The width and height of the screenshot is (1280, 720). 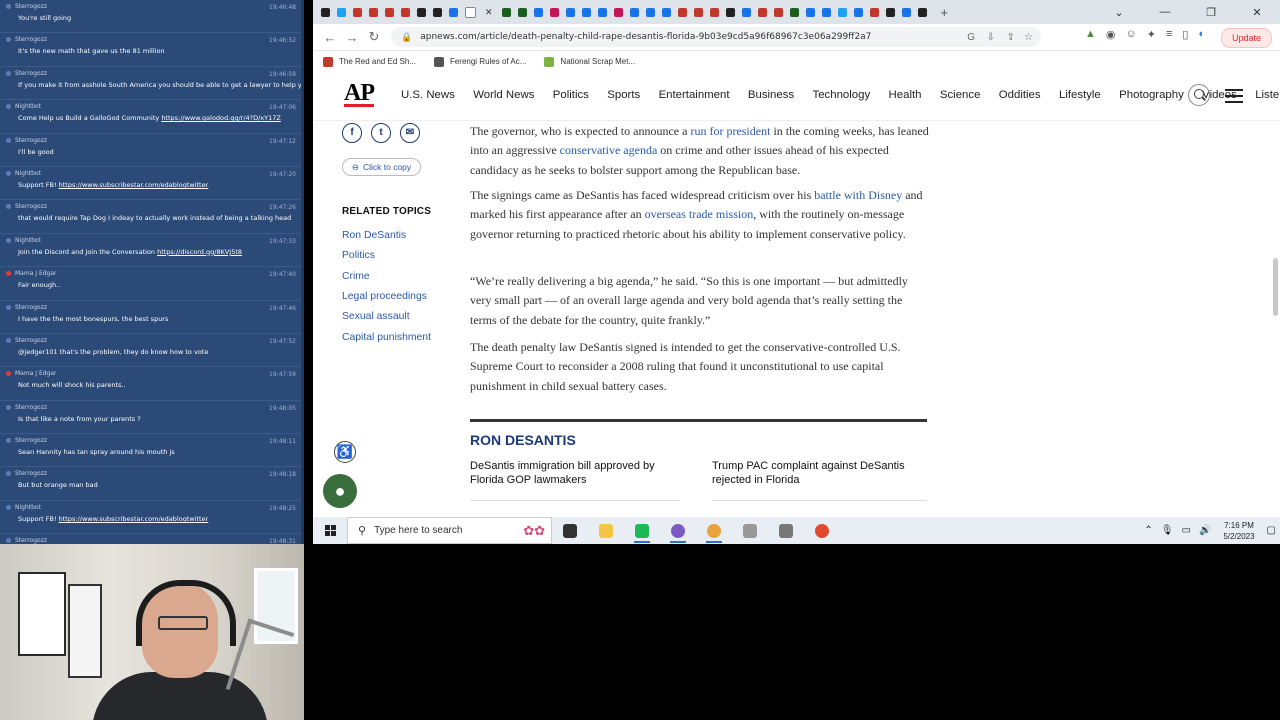 What do you see at coordinates (1020, 95) in the screenshot?
I see `nav-item-oddities: Oddities` at bounding box center [1020, 95].